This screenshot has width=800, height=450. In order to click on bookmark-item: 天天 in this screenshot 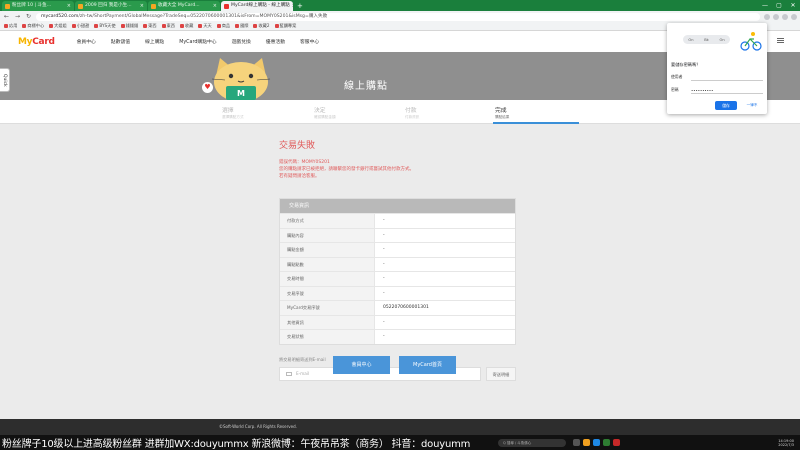, I will do `click(205, 26)`.